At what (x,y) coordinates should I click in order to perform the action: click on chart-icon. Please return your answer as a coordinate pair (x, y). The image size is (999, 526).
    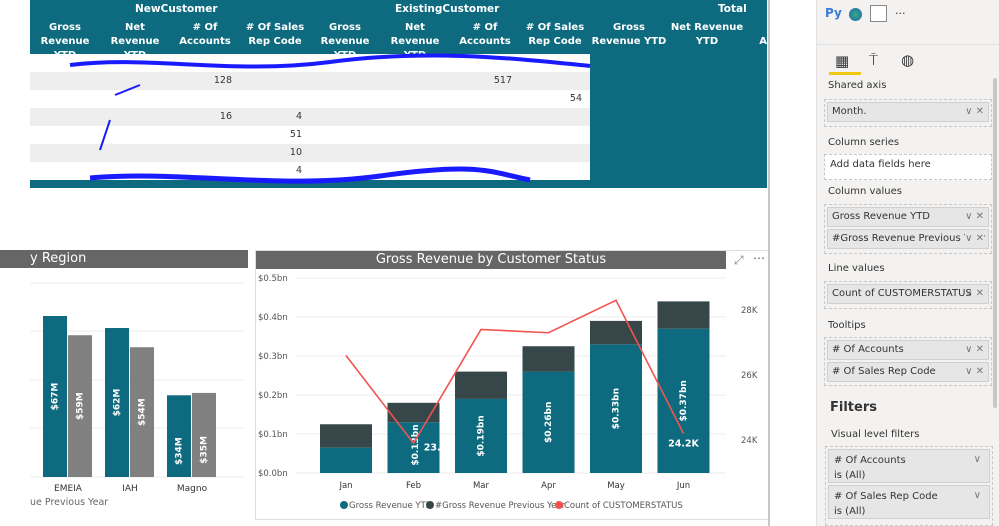
    Looking at the image, I should click on (878, 13).